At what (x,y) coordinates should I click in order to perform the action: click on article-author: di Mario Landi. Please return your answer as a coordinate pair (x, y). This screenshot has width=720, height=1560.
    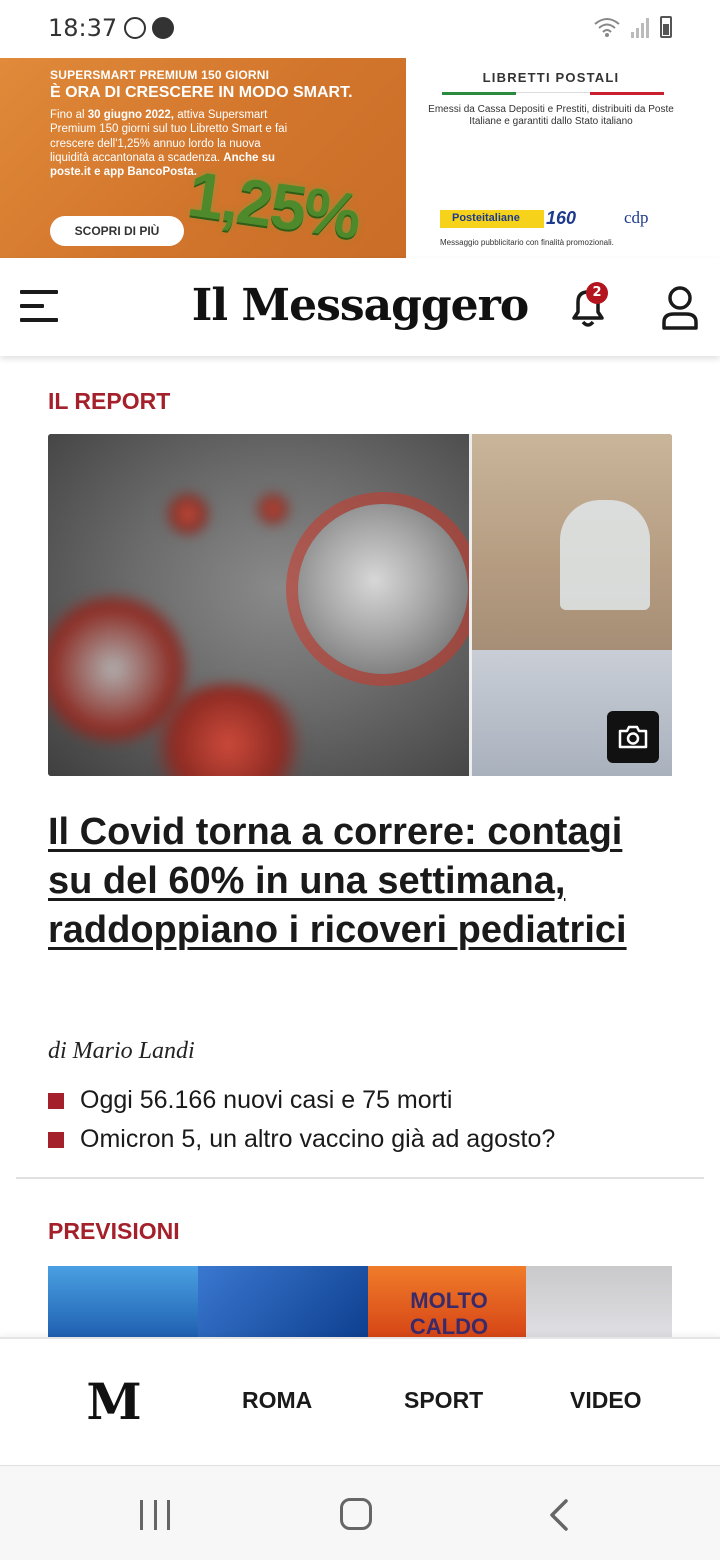
    Looking at the image, I should click on (121, 1051).